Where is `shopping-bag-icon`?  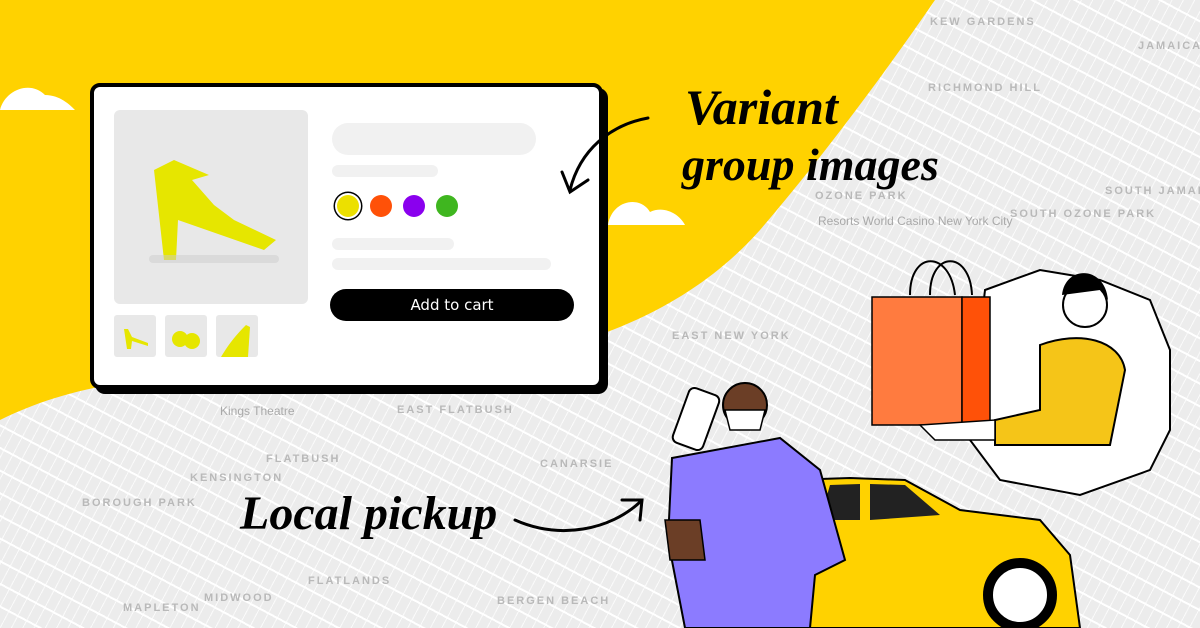 shopping-bag-icon is located at coordinates (931, 343).